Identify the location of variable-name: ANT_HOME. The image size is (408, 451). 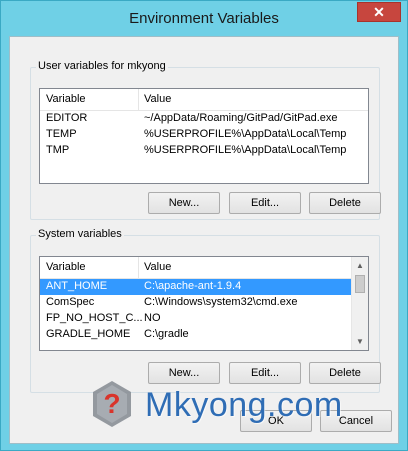
(77, 286).